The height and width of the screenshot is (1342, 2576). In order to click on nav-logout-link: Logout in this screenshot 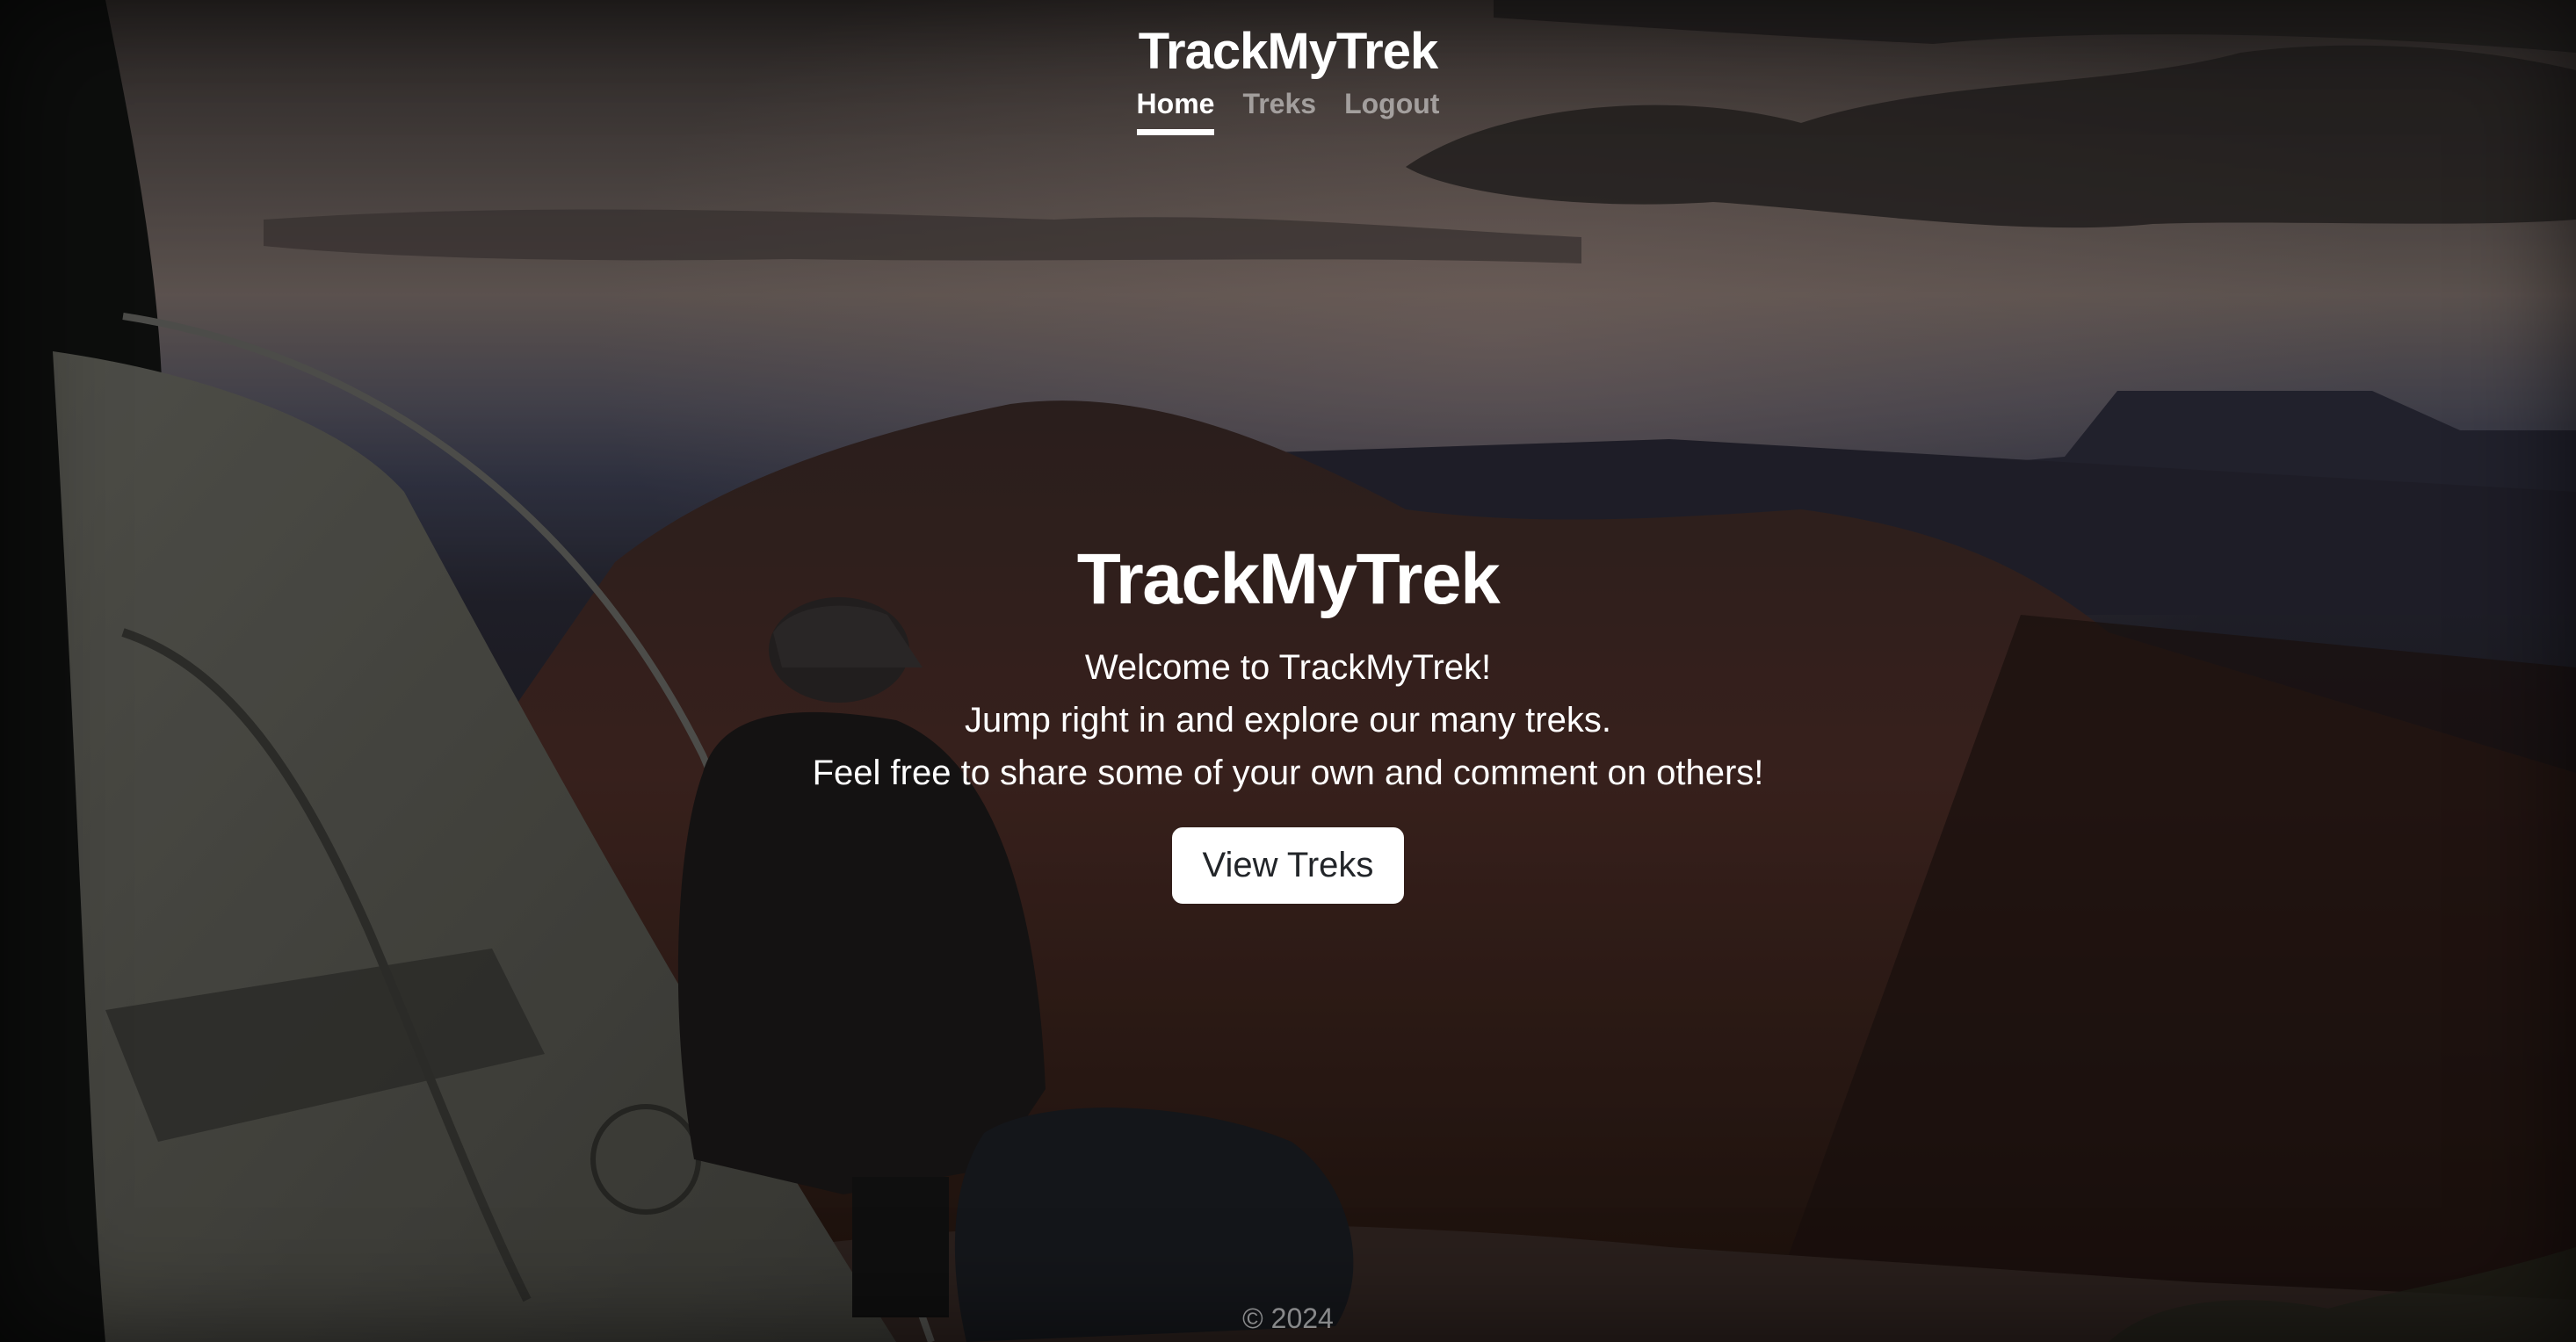, I will do `click(1391, 111)`.